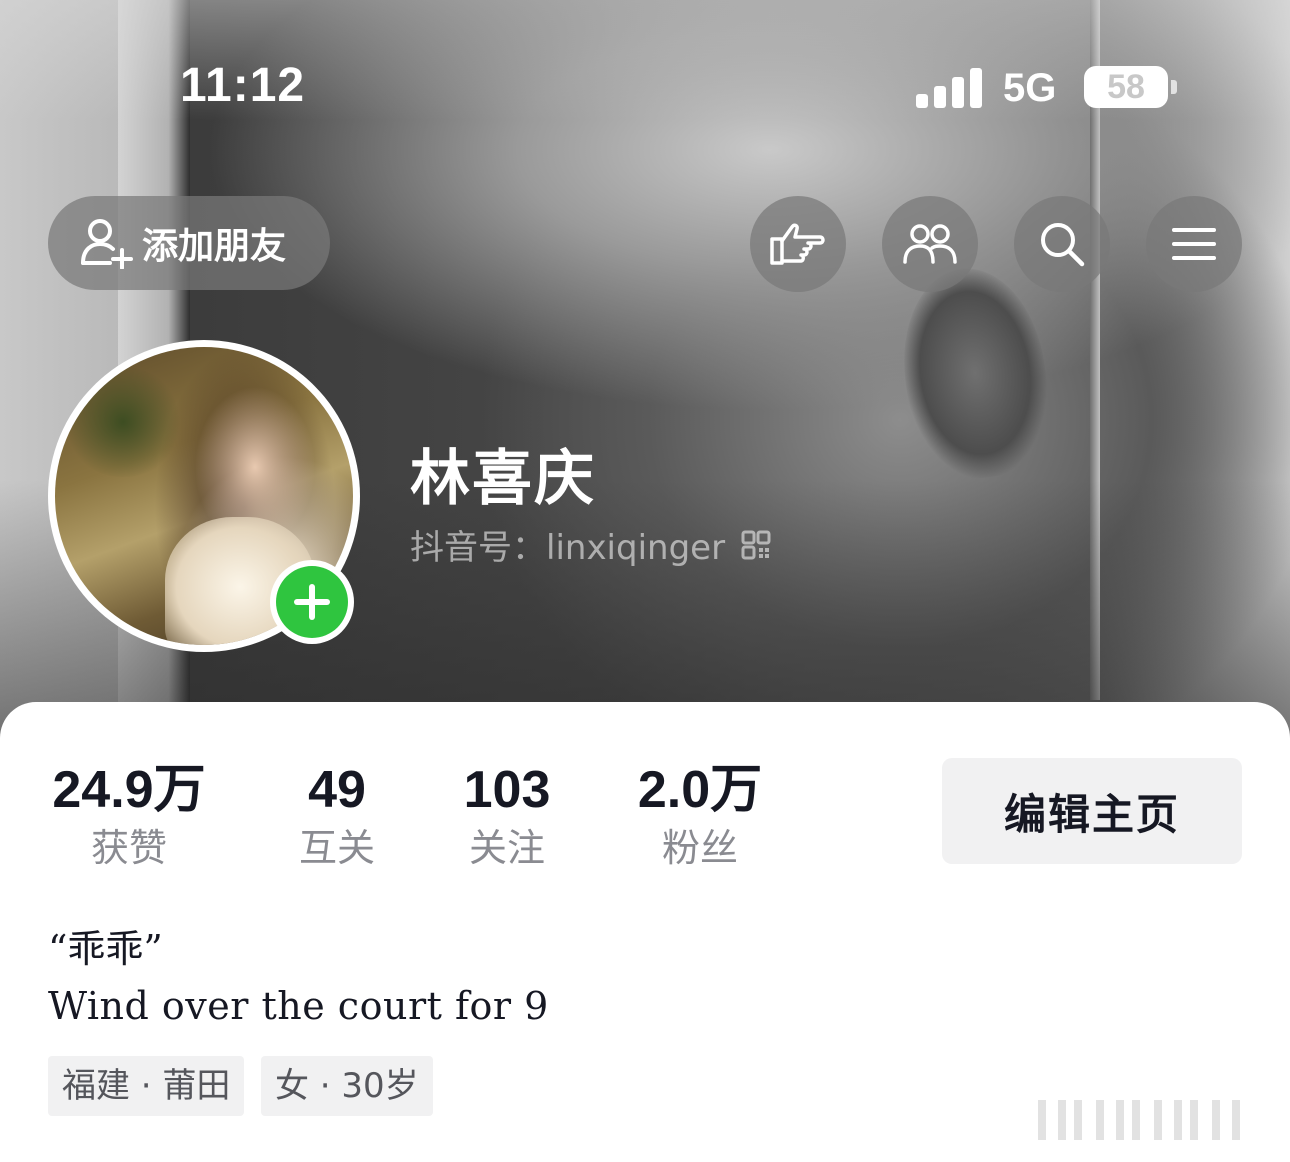 The image size is (1290, 1162). I want to click on battery-icon: 58, so click(1126, 87).